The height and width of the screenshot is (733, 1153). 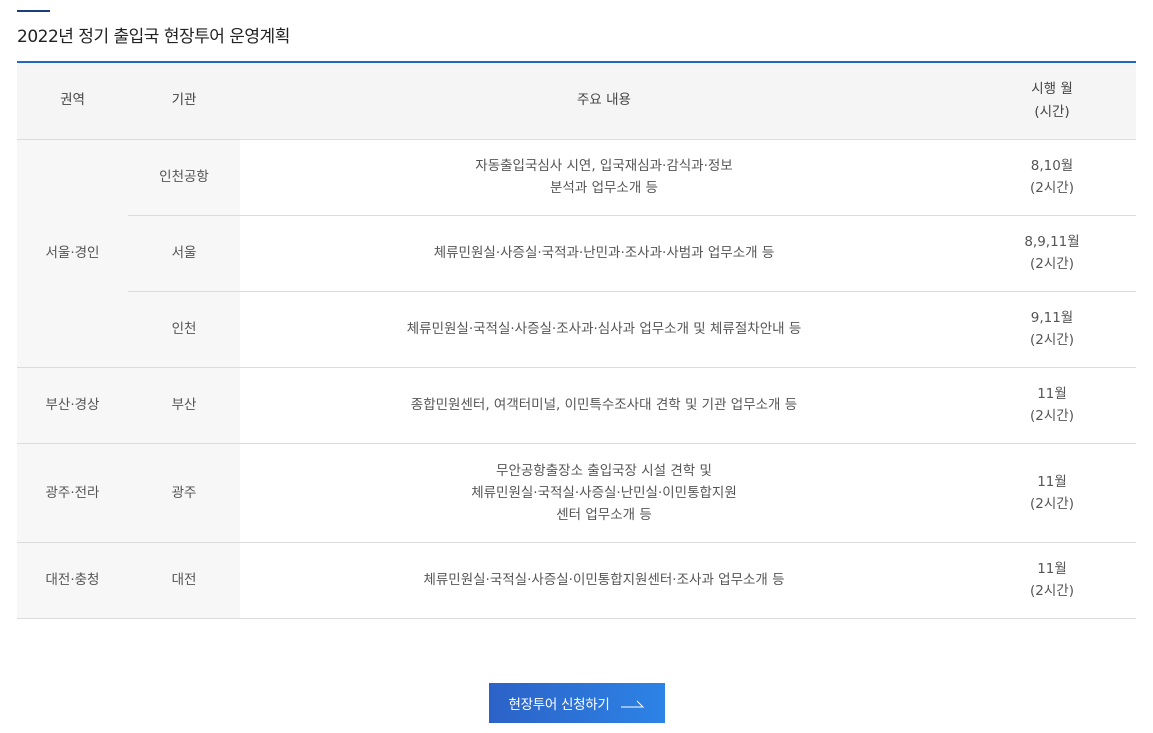 What do you see at coordinates (184, 405) in the screenshot?
I see `agency-cell: 부산` at bounding box center [184, 405].